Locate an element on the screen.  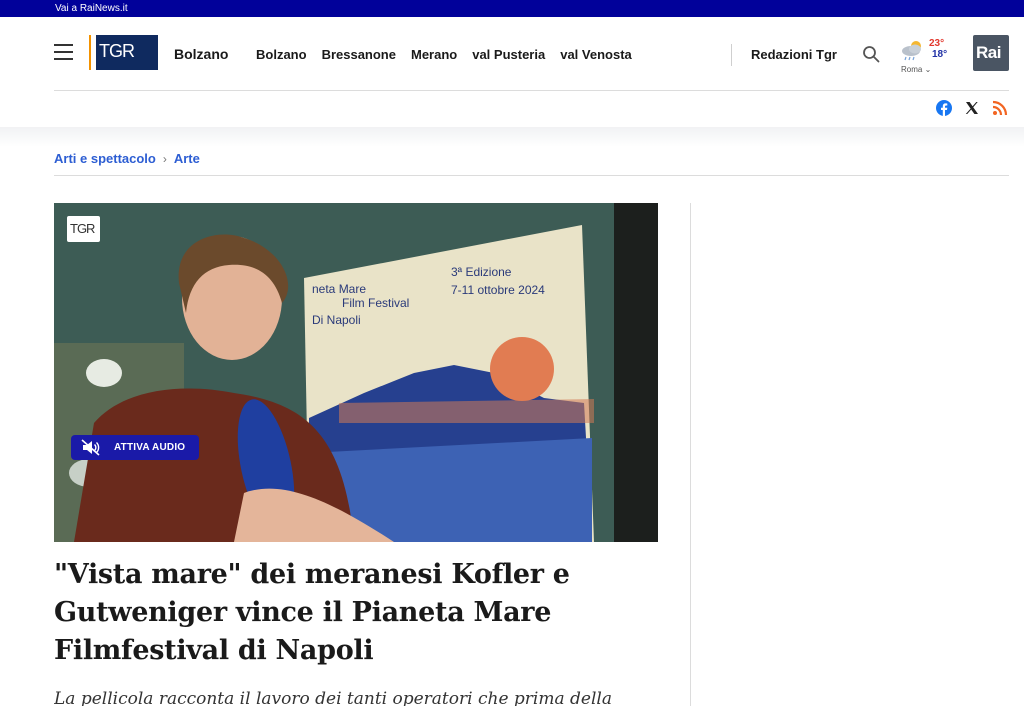
header-divider-line is located at coordinates (531, 90).